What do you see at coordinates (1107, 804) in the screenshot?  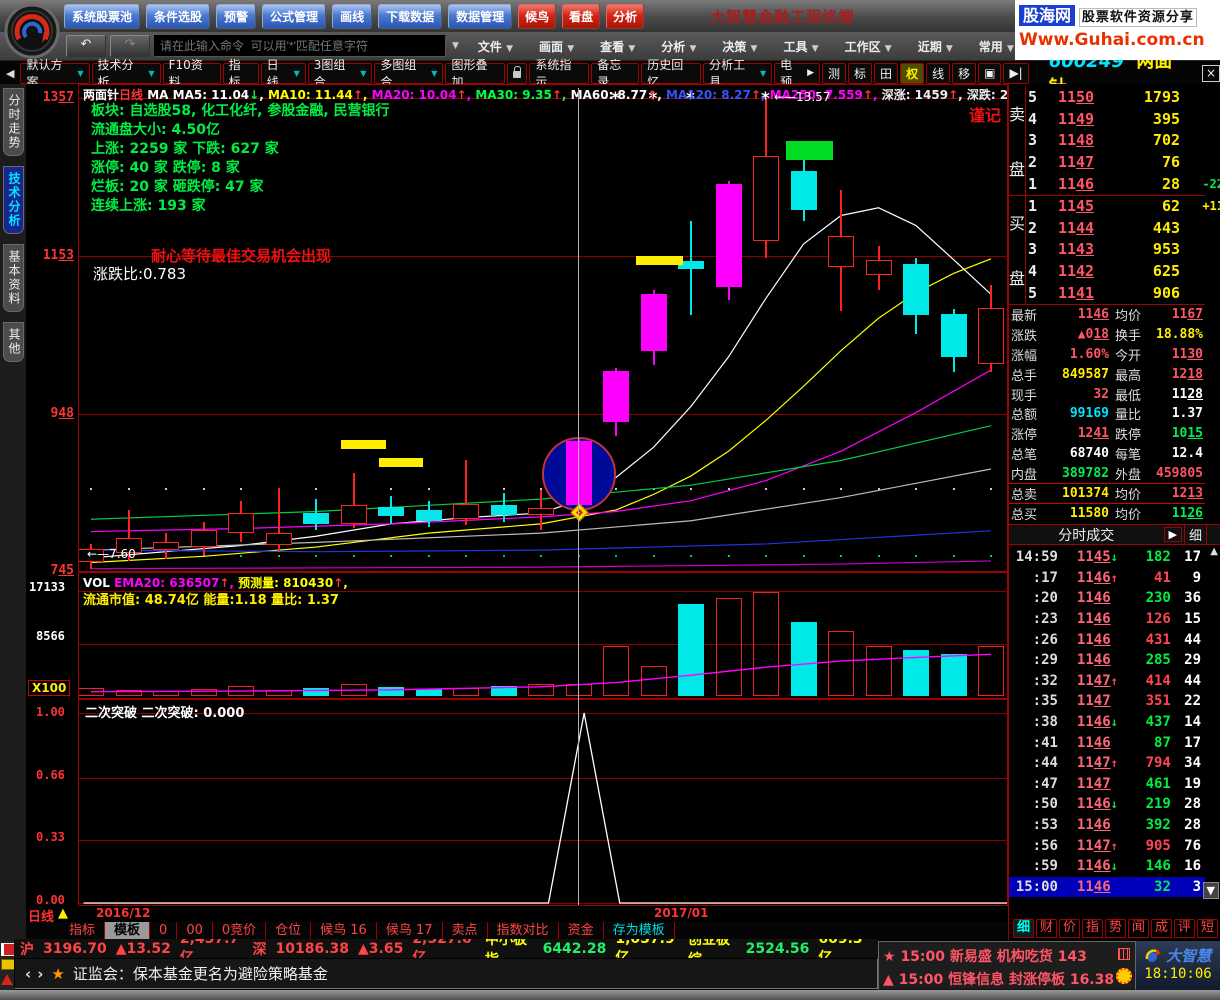 I see `tick-row: :50 1146 ↓ 219 28` at bounding box center [1107, 804].